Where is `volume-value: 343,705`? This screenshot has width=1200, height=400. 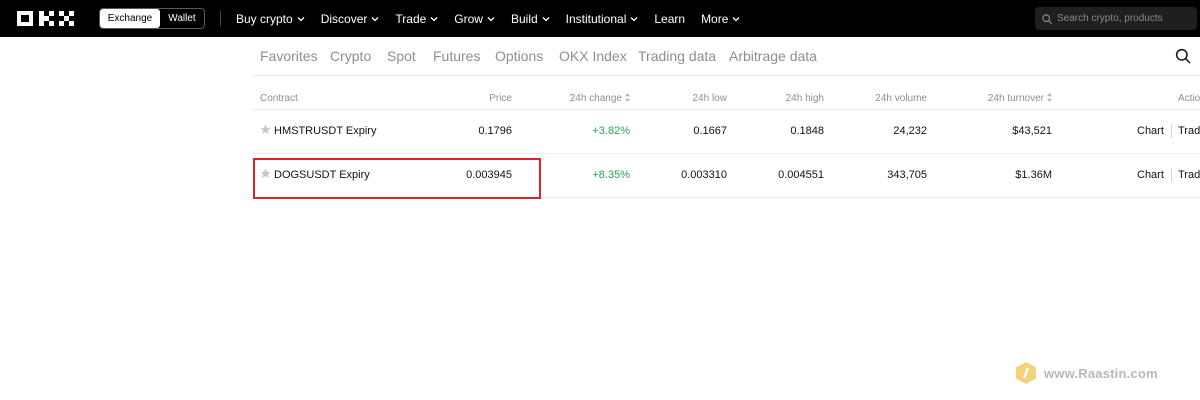
volume-value: 343,705 is located at coordinates (907, 175).